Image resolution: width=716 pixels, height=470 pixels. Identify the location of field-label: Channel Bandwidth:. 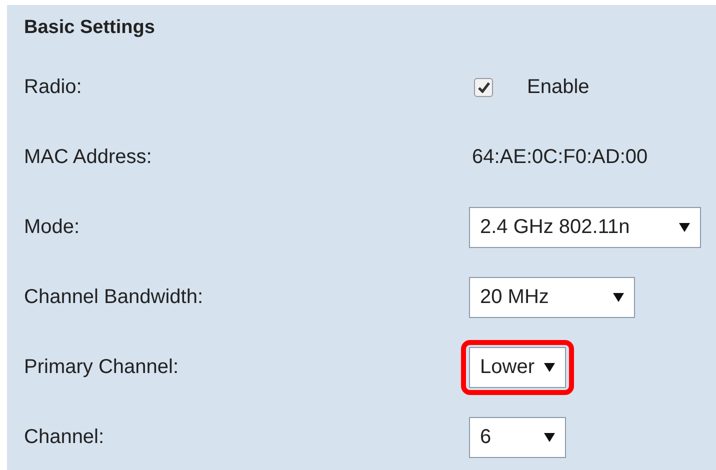
(114, 297).